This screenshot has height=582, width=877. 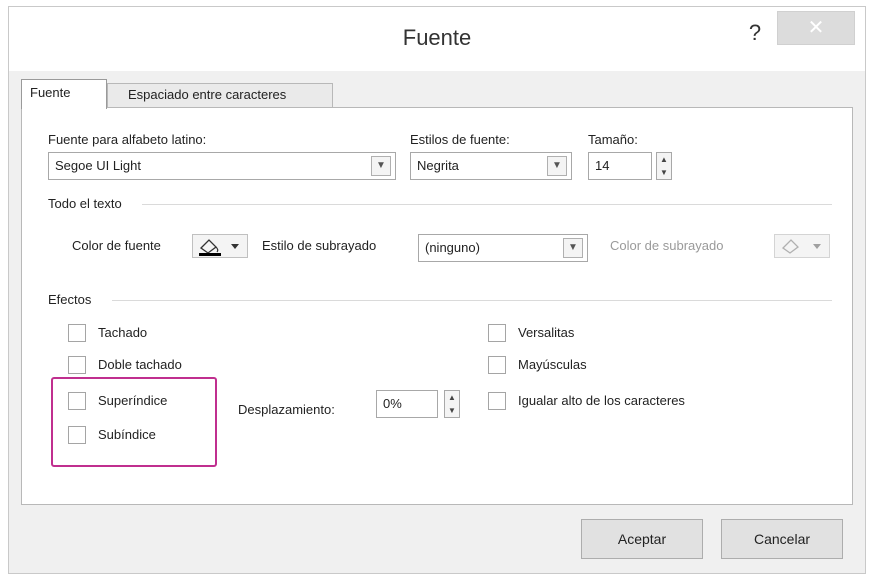 What do you see at coordinates (487, 204) in the screenshot?
I see `all-text-divider` at bounding box center [487, 204].